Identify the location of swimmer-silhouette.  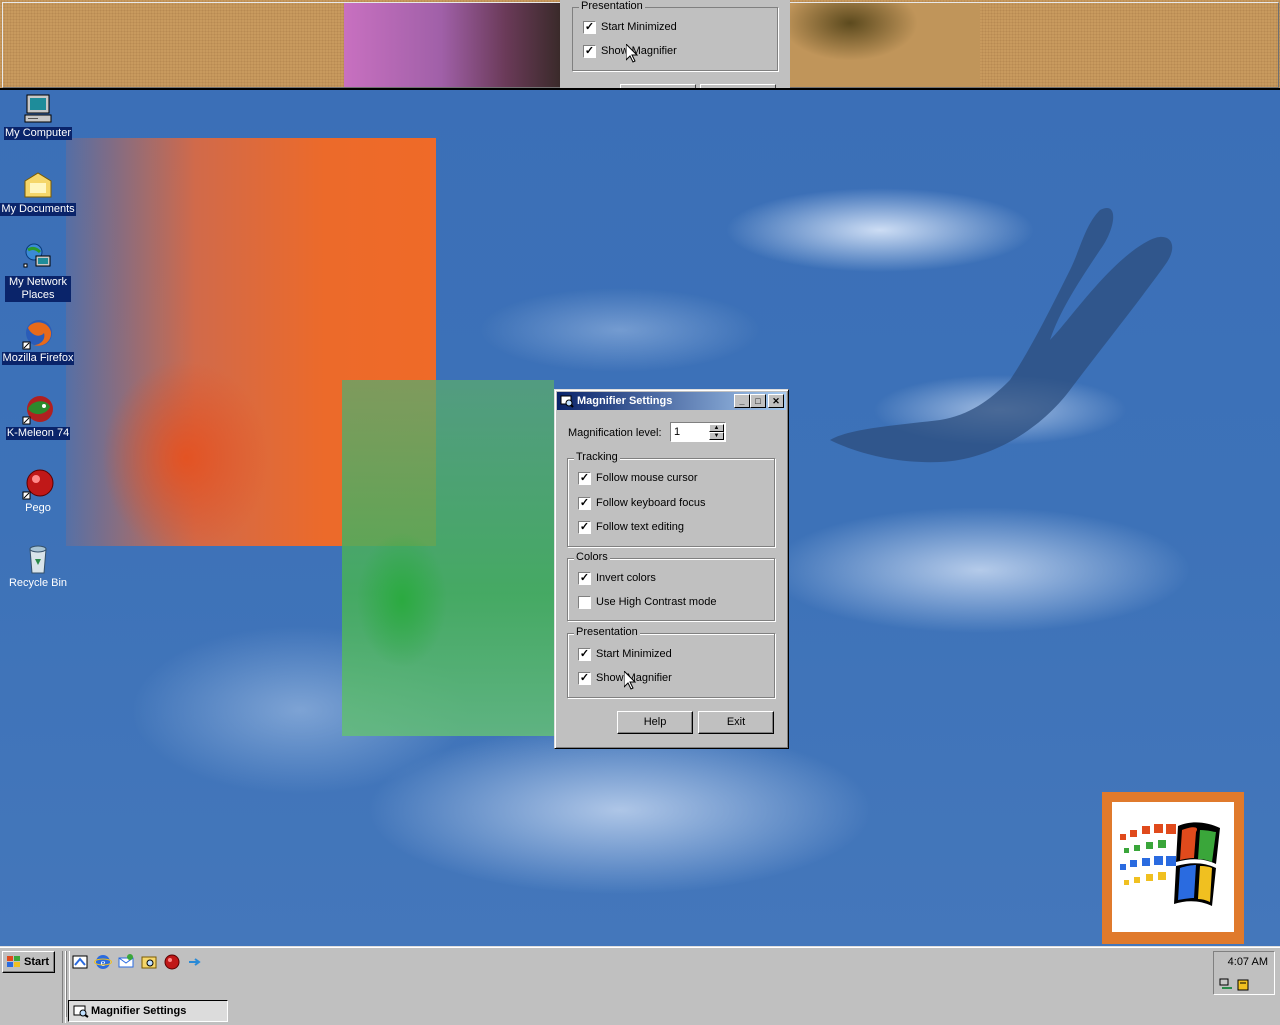
(1001, 335).